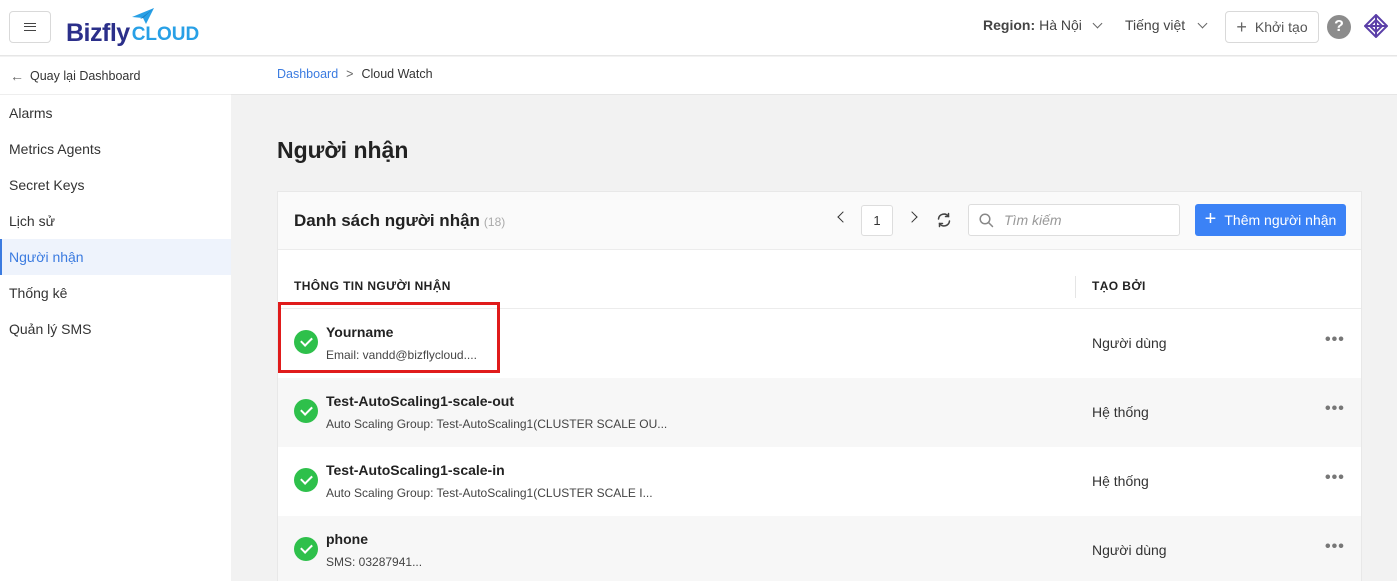 This screenshot has height=581, width=1397. I want to click on sidebar-item-sms-management: Quản lý SMS, so click(115, 329).